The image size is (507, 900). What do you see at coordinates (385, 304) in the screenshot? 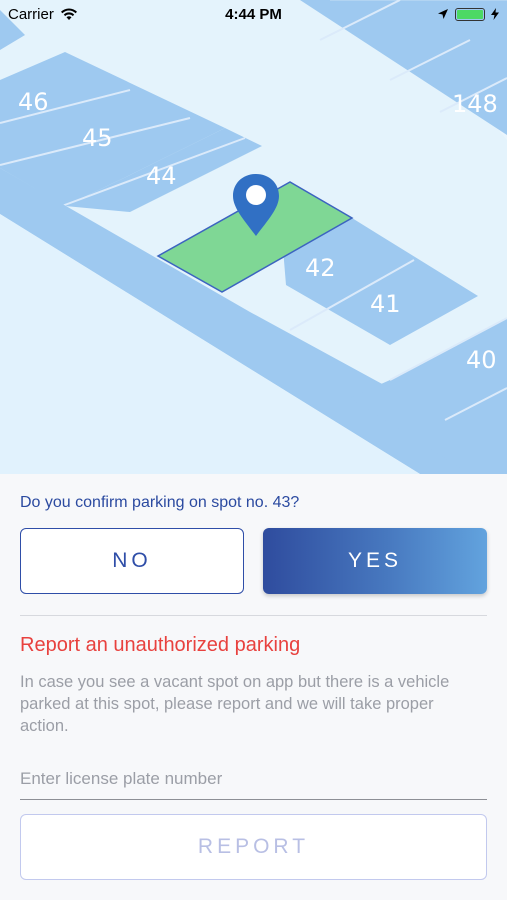
I see `spot-label-41: 41` at bounding box center [385, 304].